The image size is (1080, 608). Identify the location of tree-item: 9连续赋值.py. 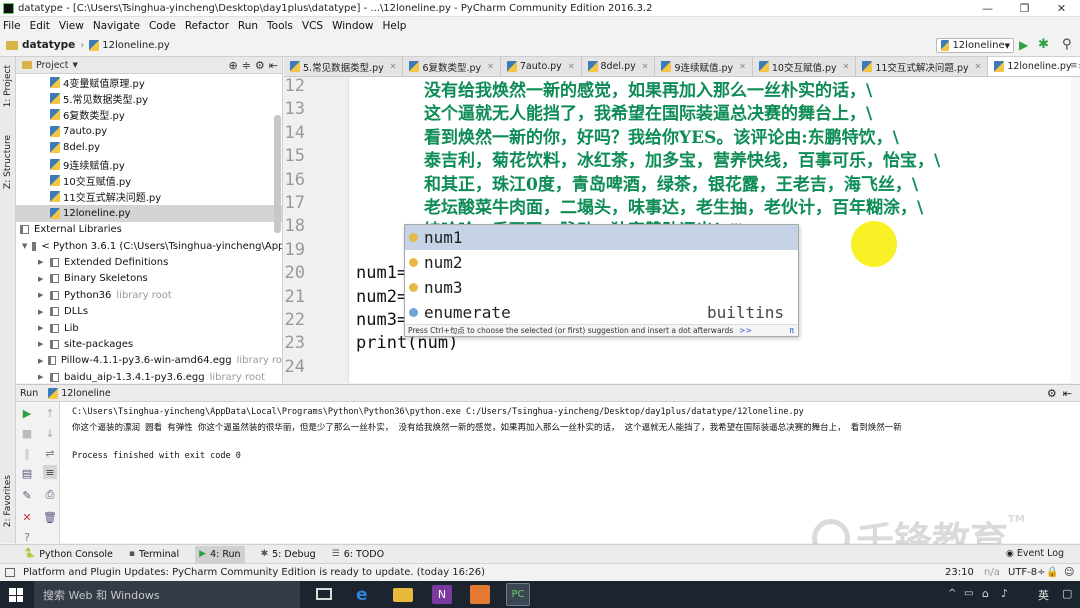
(149, 164).